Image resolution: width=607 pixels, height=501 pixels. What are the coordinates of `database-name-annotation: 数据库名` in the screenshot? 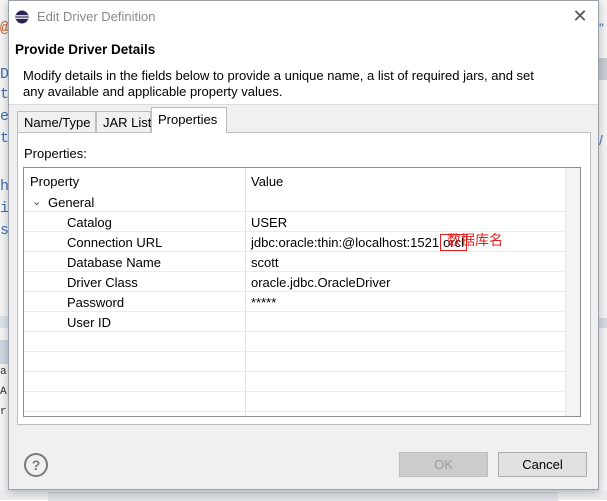 It's located at (475, 241).